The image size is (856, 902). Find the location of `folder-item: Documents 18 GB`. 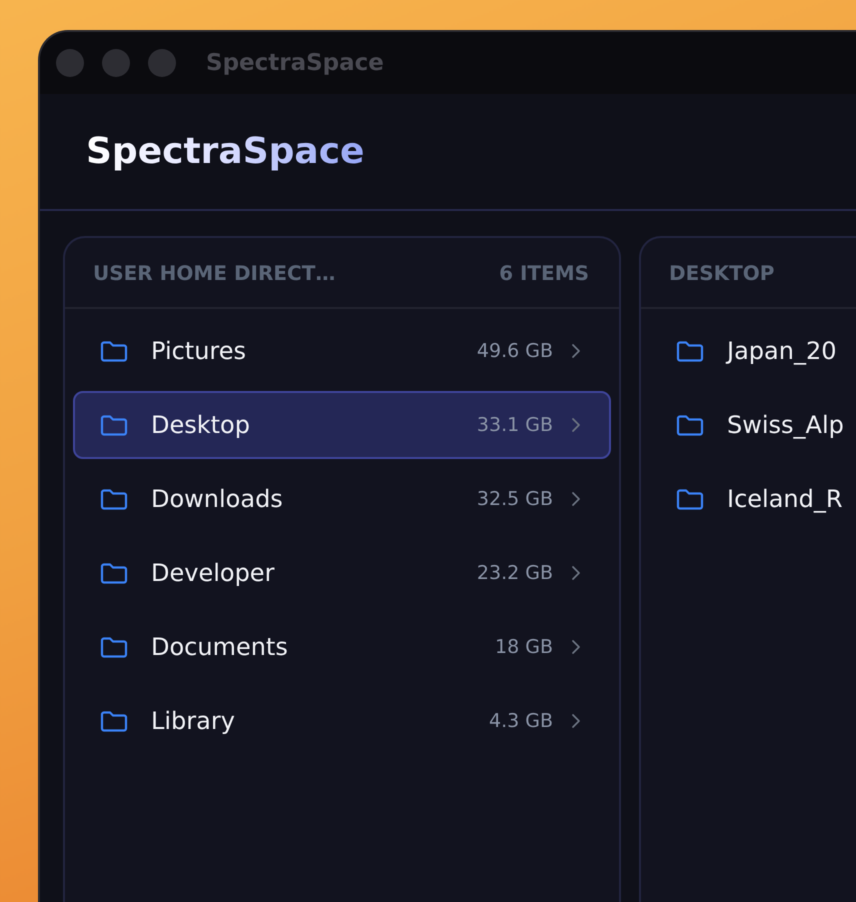

folder-item: Documents 18 GB is located at coordinates (342, 647).